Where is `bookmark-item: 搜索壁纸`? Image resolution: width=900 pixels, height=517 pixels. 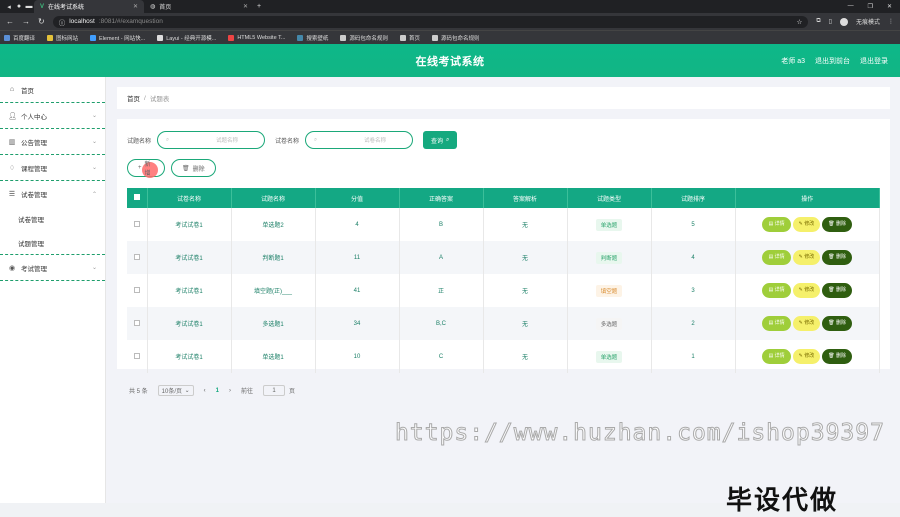 bookmark-item: 搜索壁纸 is located at coordinates (312, 38).